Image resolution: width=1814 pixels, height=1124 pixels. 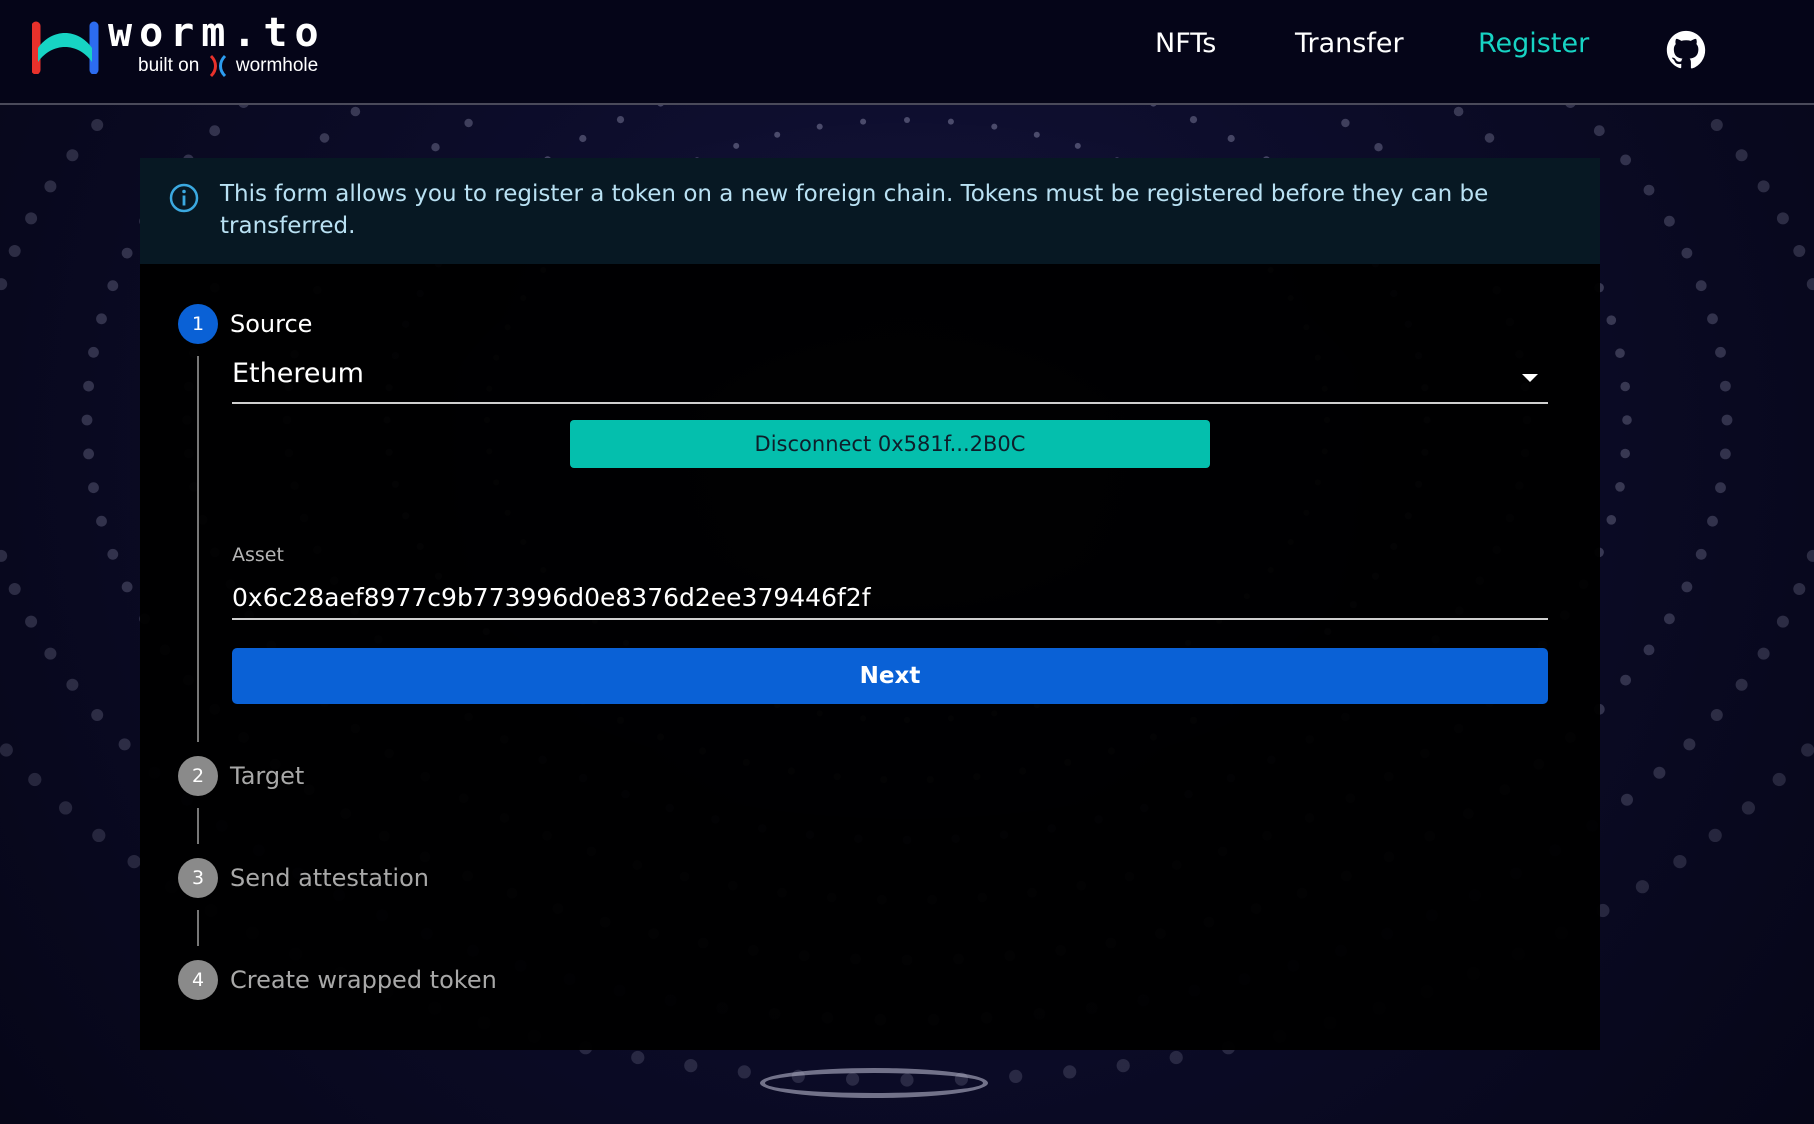 I want to click on source-chain-select: Ethereum, so click(x=890, y=379).